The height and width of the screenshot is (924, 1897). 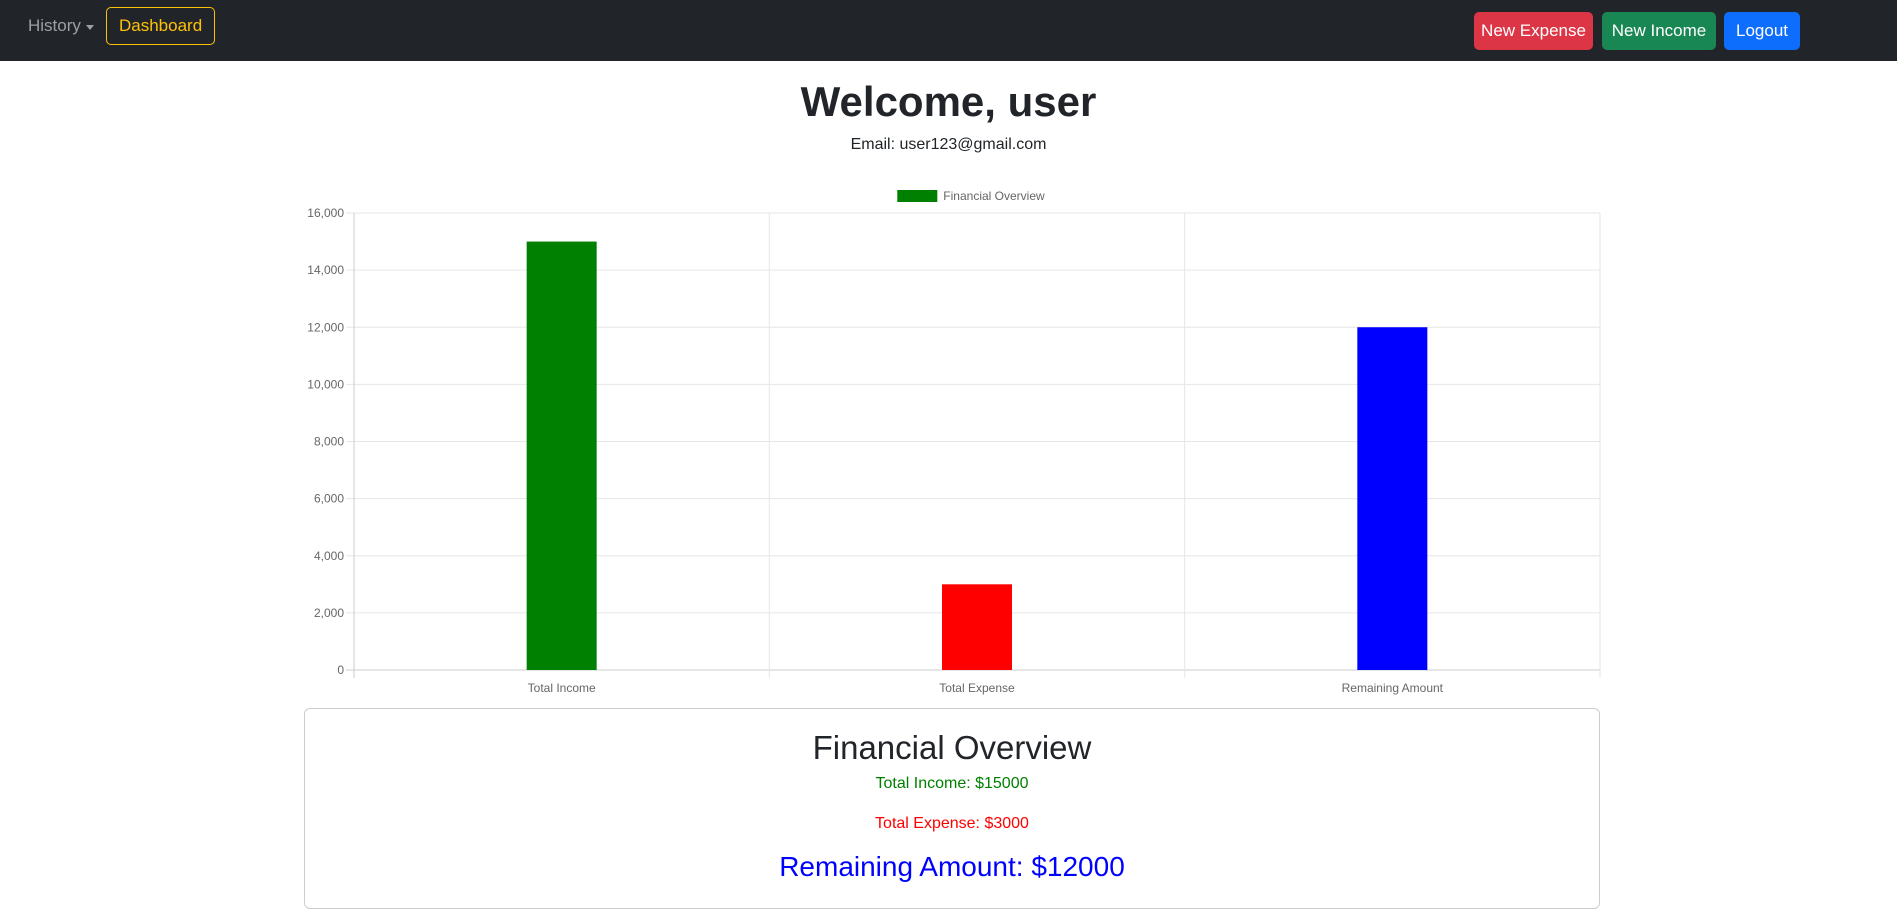 What do you see at coordinates (952, 783) in the screenshot?
I see `total-income-text: Total Income: $15000` at bounding box center [952, 783].